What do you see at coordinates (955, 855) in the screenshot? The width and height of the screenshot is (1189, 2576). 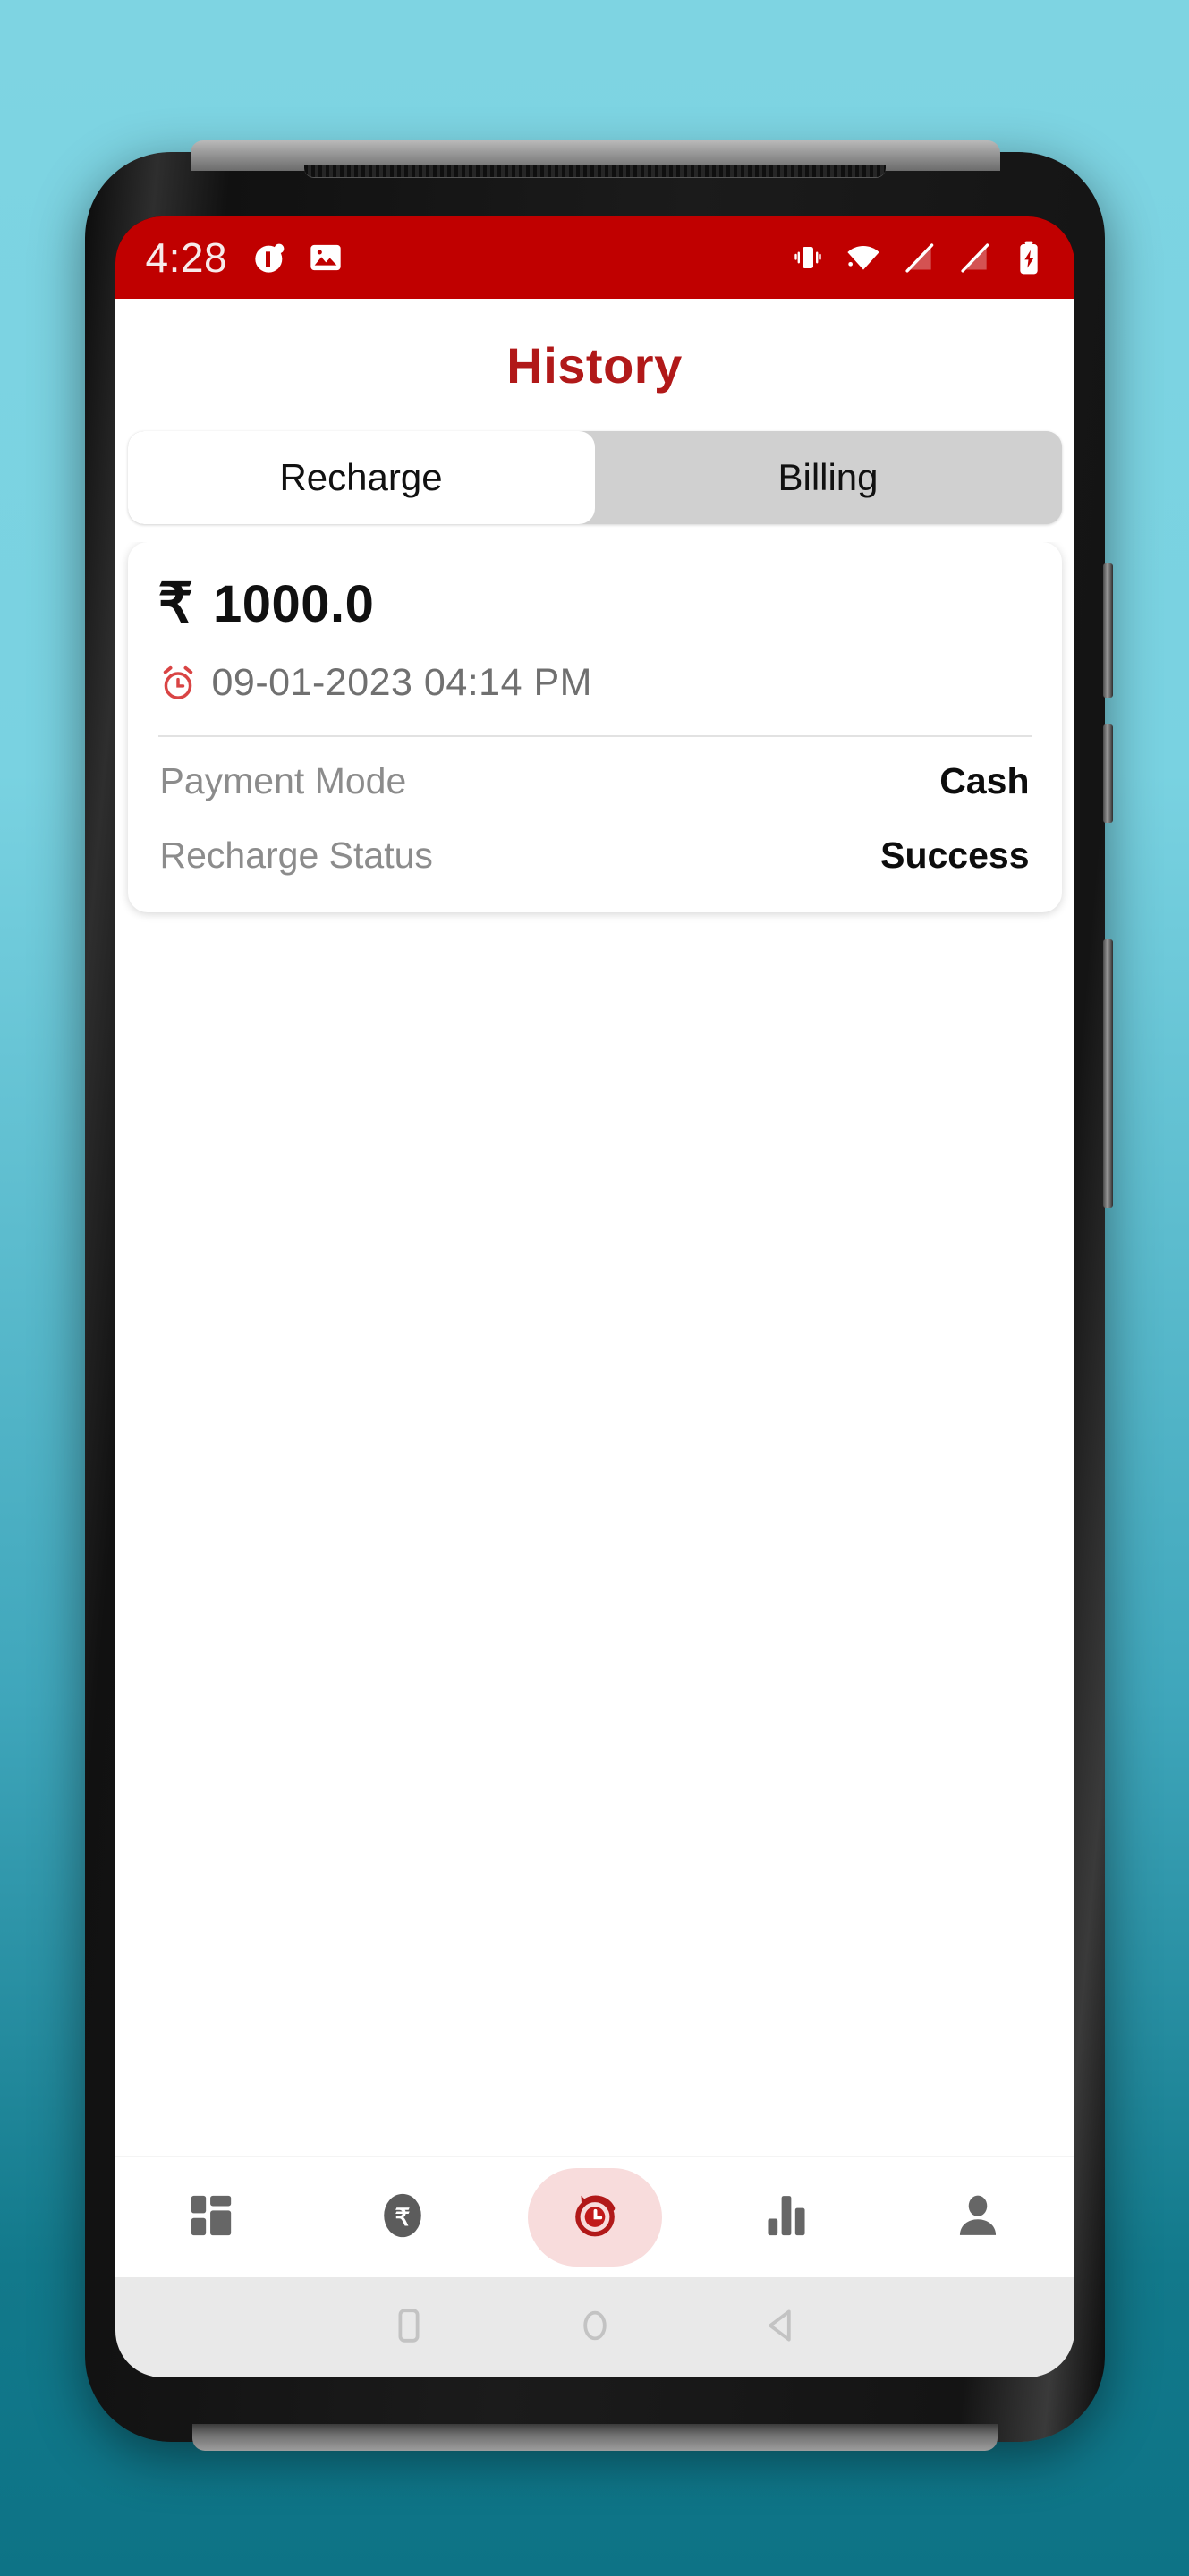 I see `status-badge: Success` at bounding box center [955, 855].